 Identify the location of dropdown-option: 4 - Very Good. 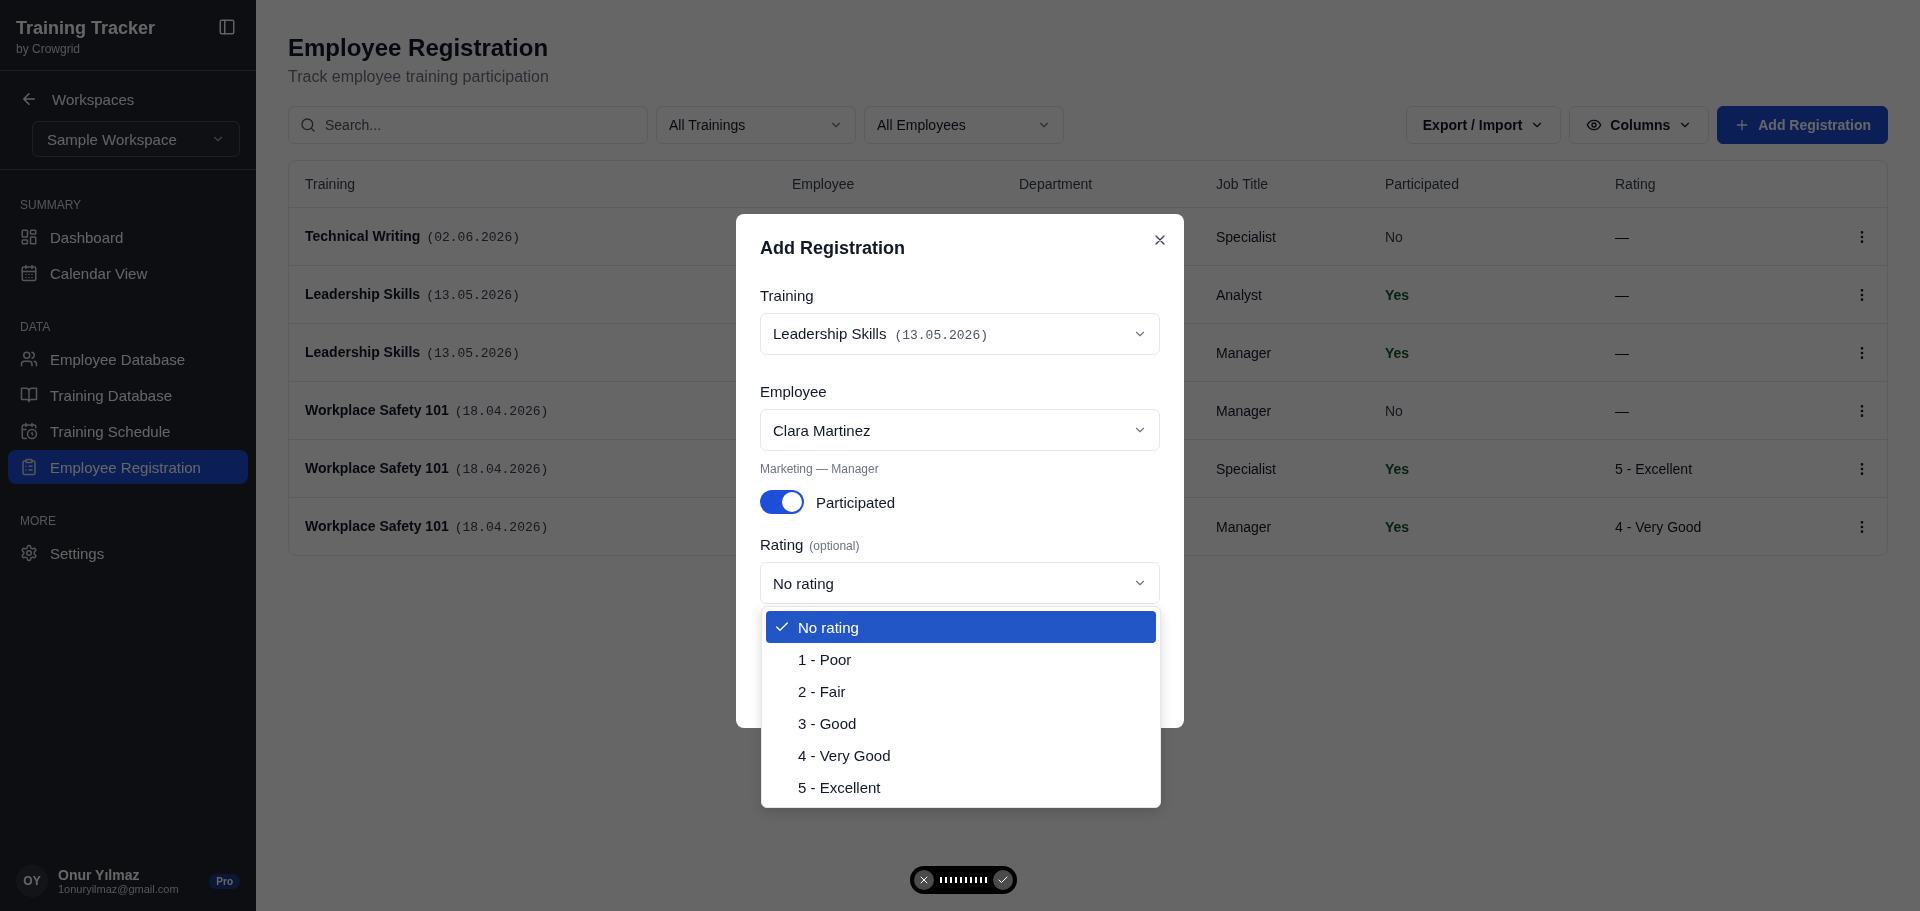
(961, 755).